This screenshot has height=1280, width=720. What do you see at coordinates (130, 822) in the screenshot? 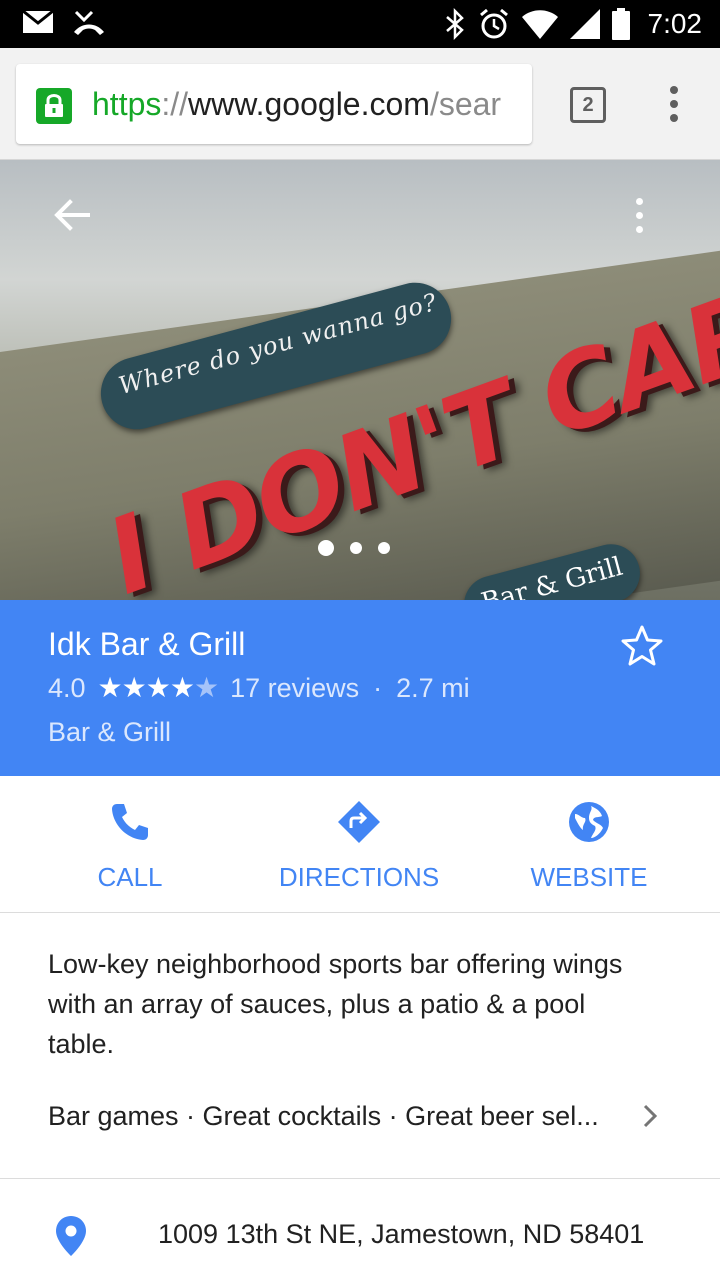
I see `phone-icon` at bounding box center [130, 822].